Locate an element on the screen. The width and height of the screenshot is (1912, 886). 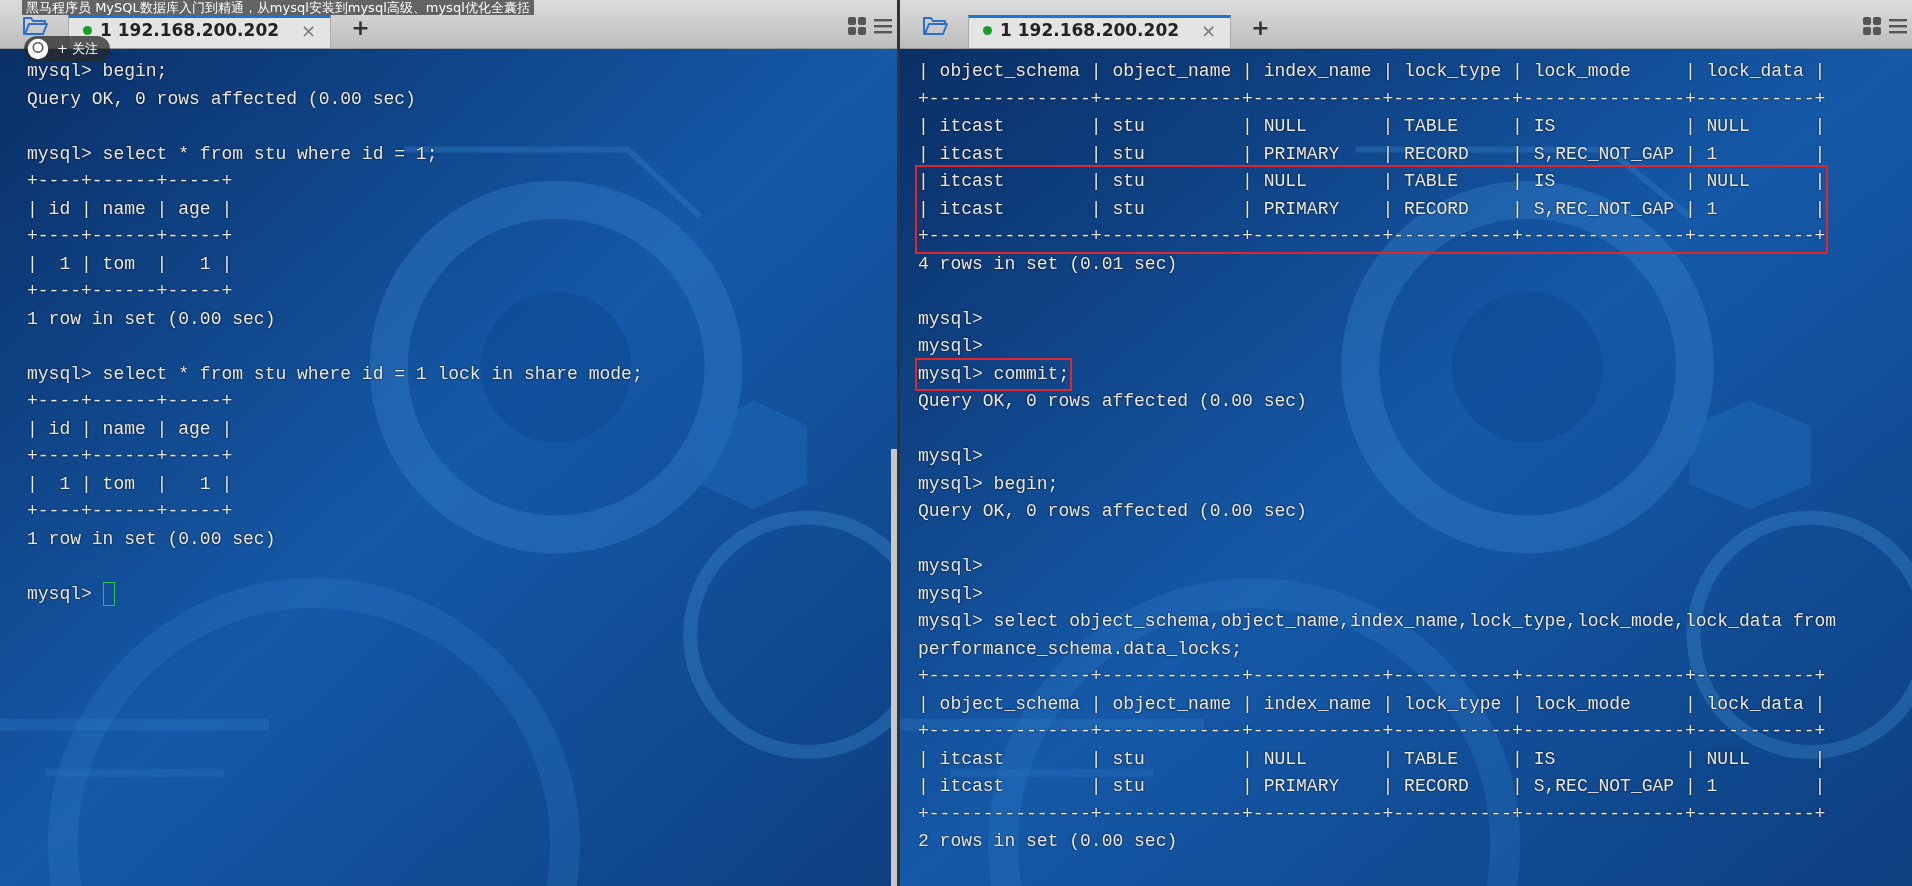
terminal-line: mysql> select * from stu where id = 1; is located at coordinates (232, 154).